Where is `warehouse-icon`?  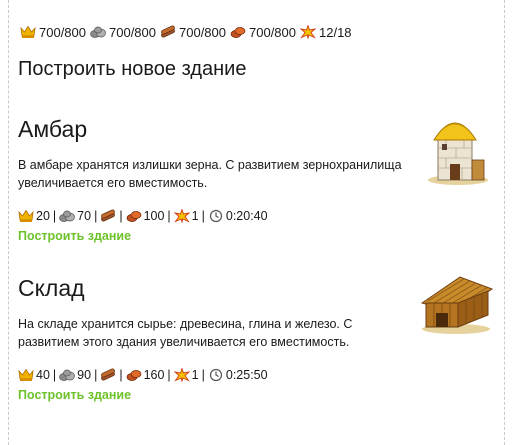 warehouse-icon is located at coordinates (457, 305).